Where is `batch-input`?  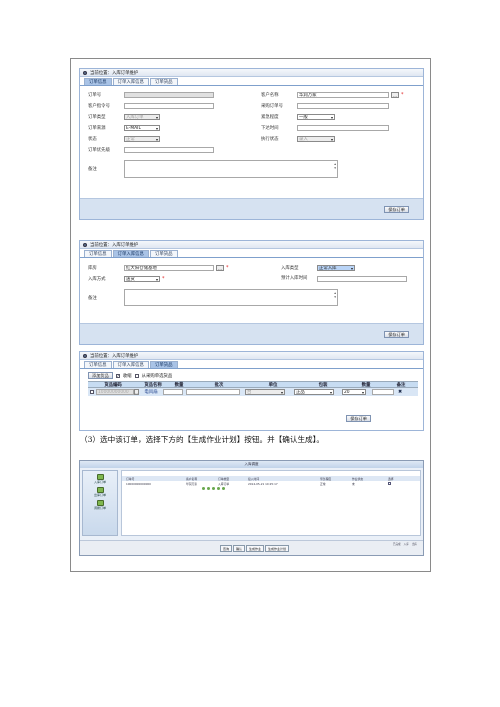
batch-input is located at coordinates (213, 392).